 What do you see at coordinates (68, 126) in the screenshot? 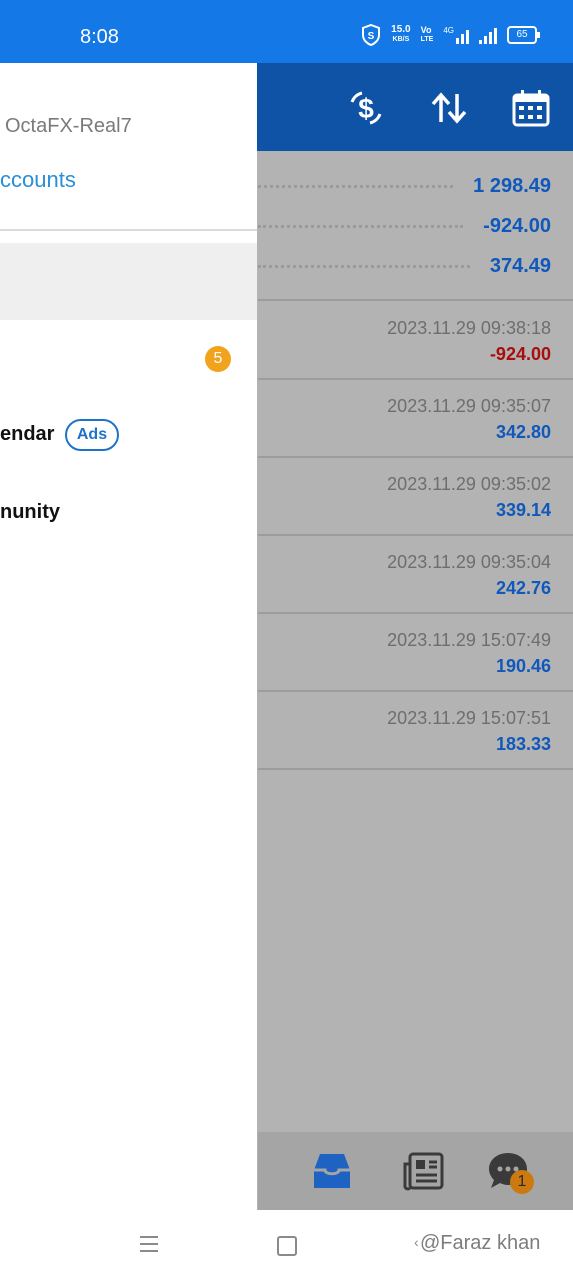
I see `account-server: OctaFX-Real7` at bounding box center [68, 126].